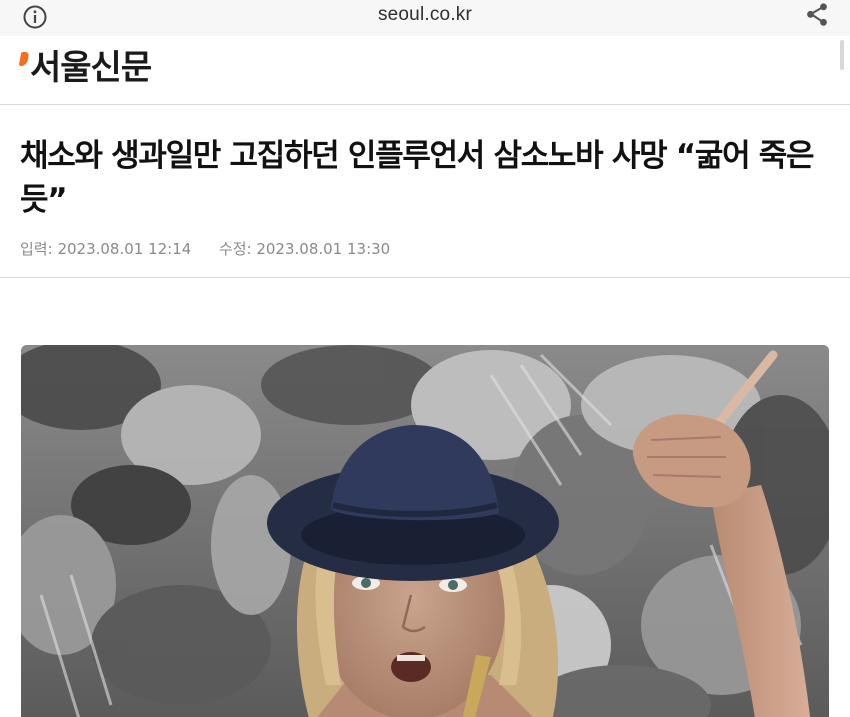 The width and height of the screenshot is (850, 717). What do you see at coordinates (124, 249) in the screenshot?
I see `published-time: 2023.08.01 12:14` at bounding box center [124, 249].